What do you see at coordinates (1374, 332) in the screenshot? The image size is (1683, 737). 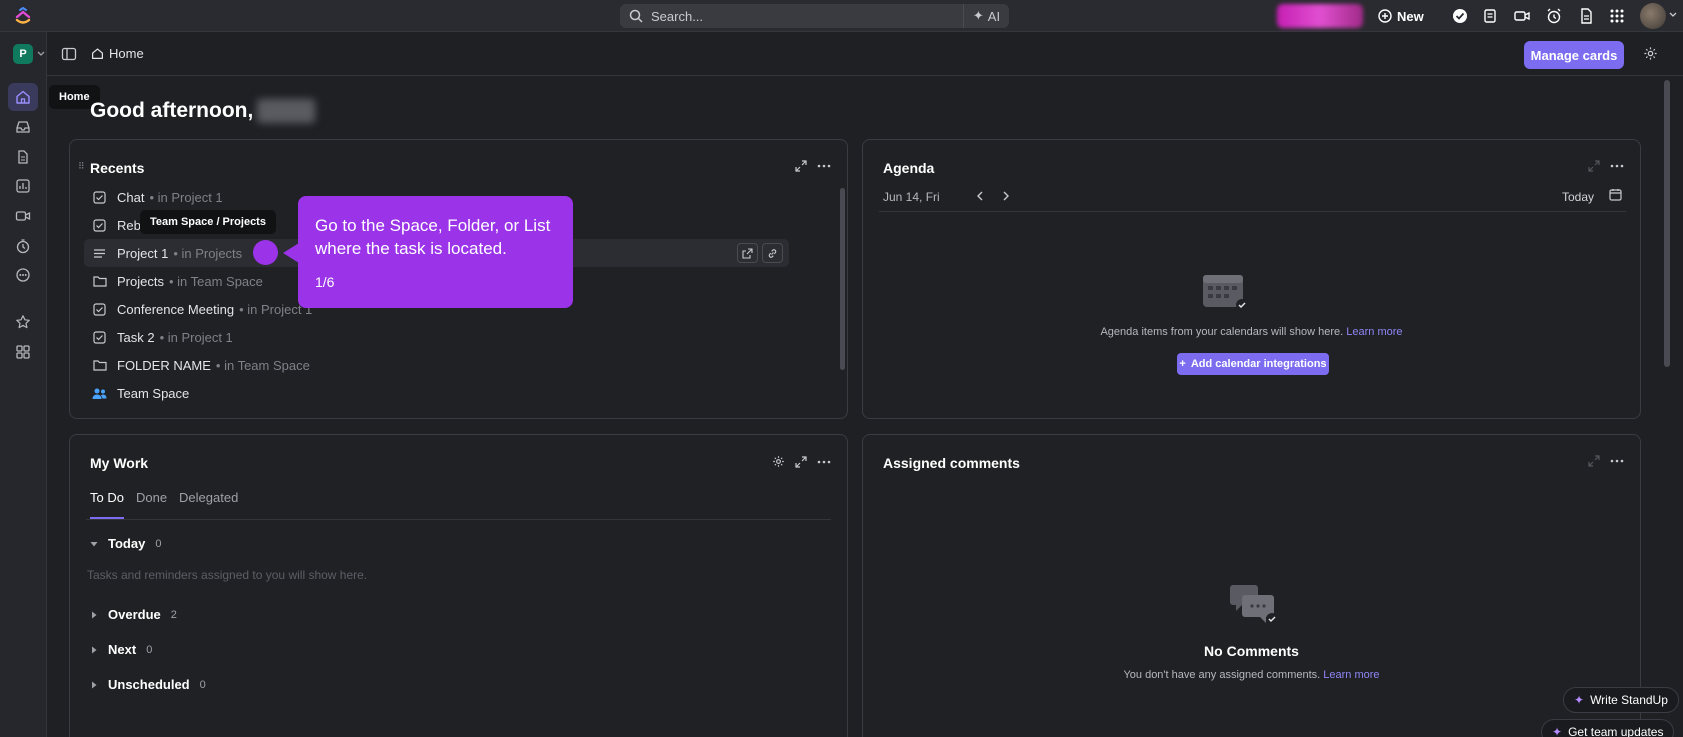 I see `agenda-learn-more-link: Learn more` at bounding box center [1374, 332].